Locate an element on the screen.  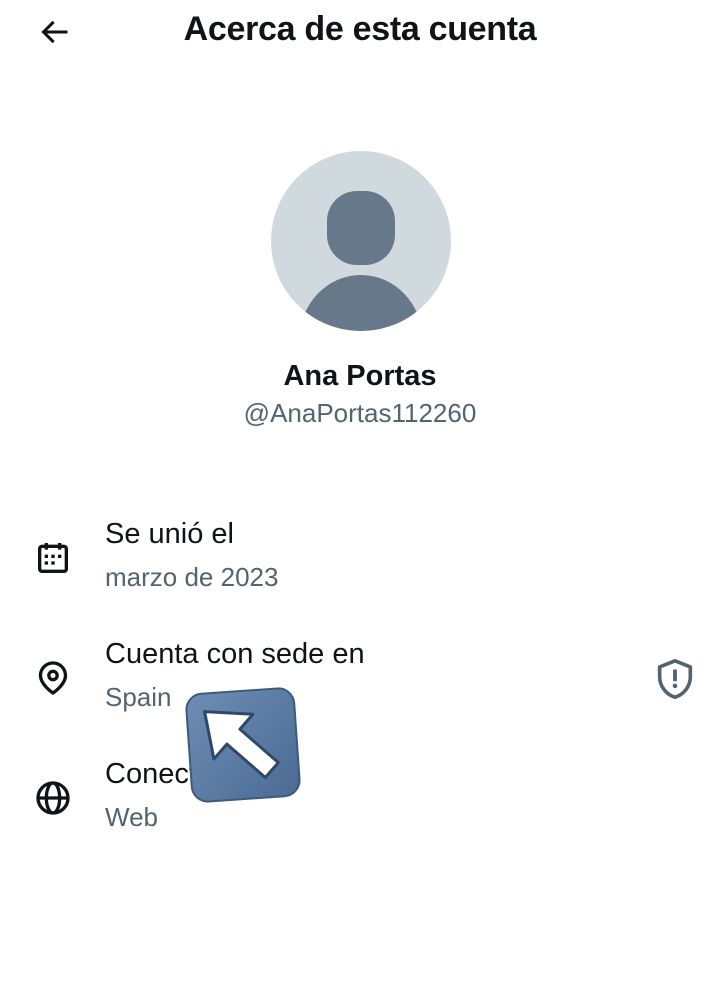
joined-label: Se unió el is located at coordinates (169, 534).